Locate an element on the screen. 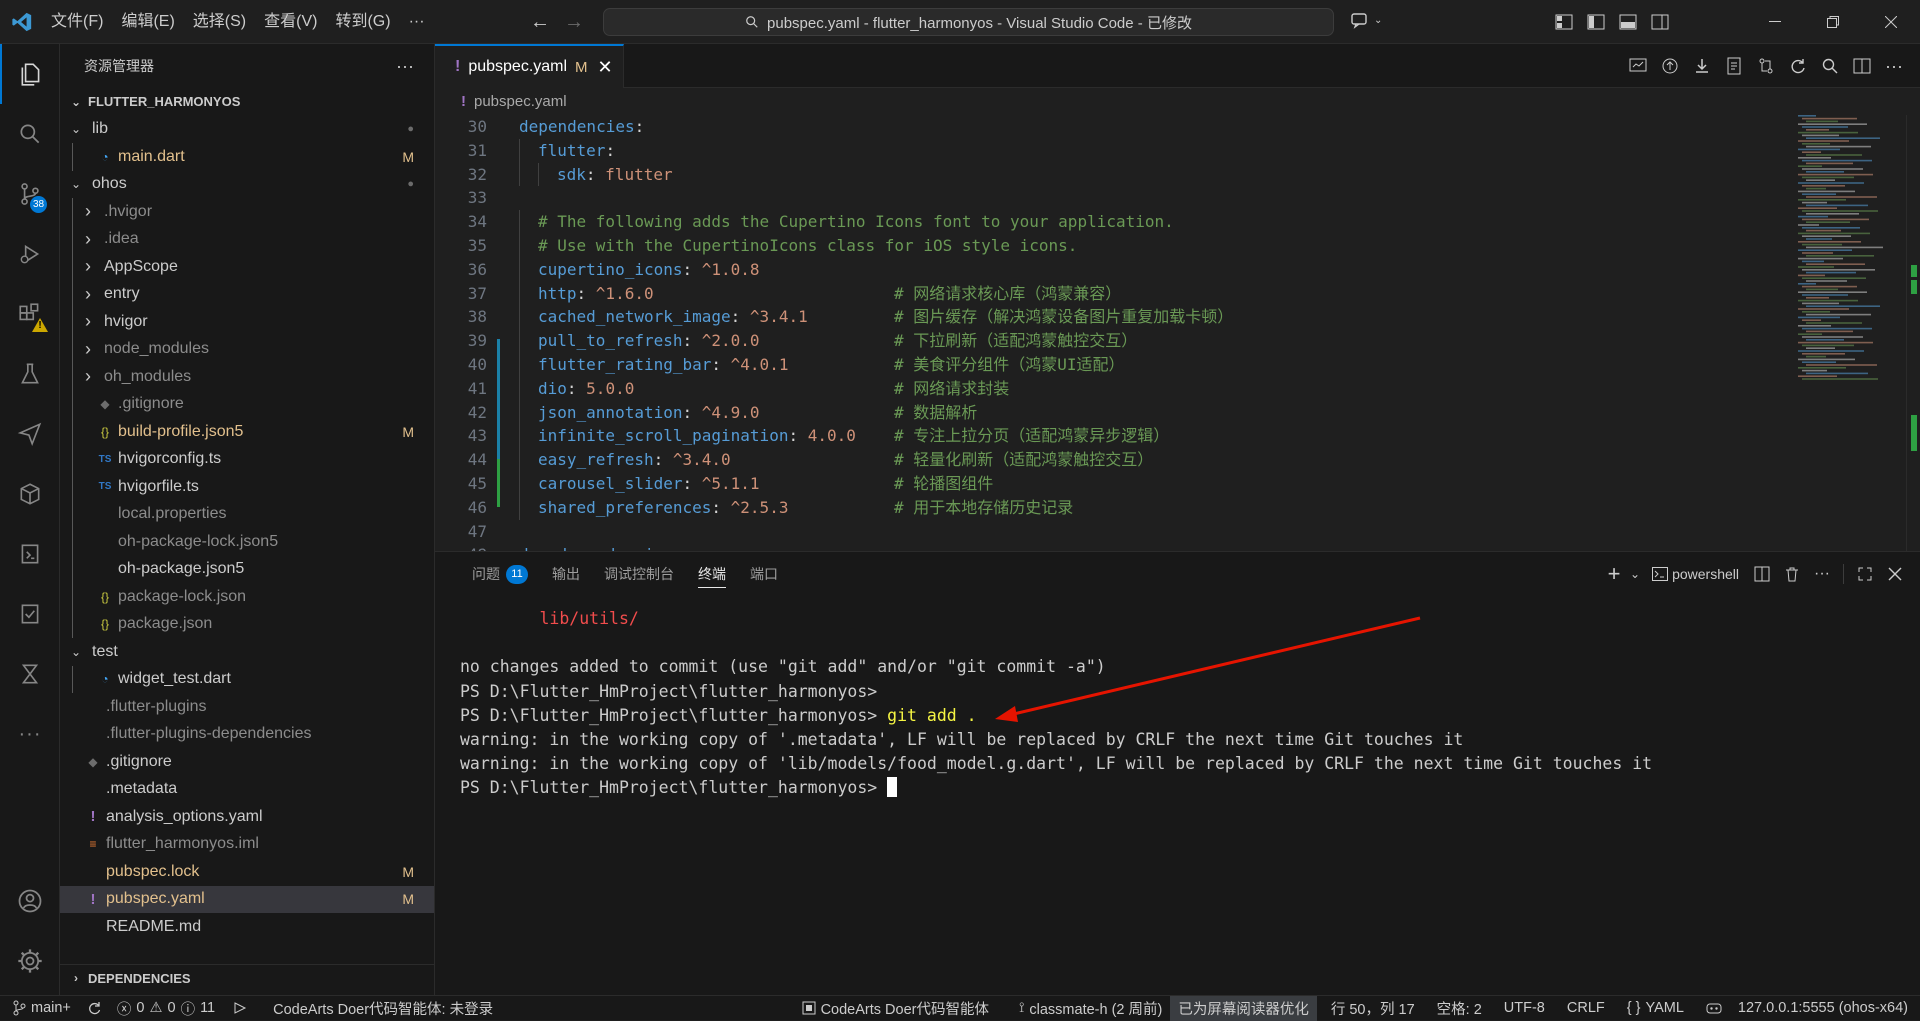 The height and width of the screenshot is (1021, 1920). sync-icon is located at coordinates (94, 1008).